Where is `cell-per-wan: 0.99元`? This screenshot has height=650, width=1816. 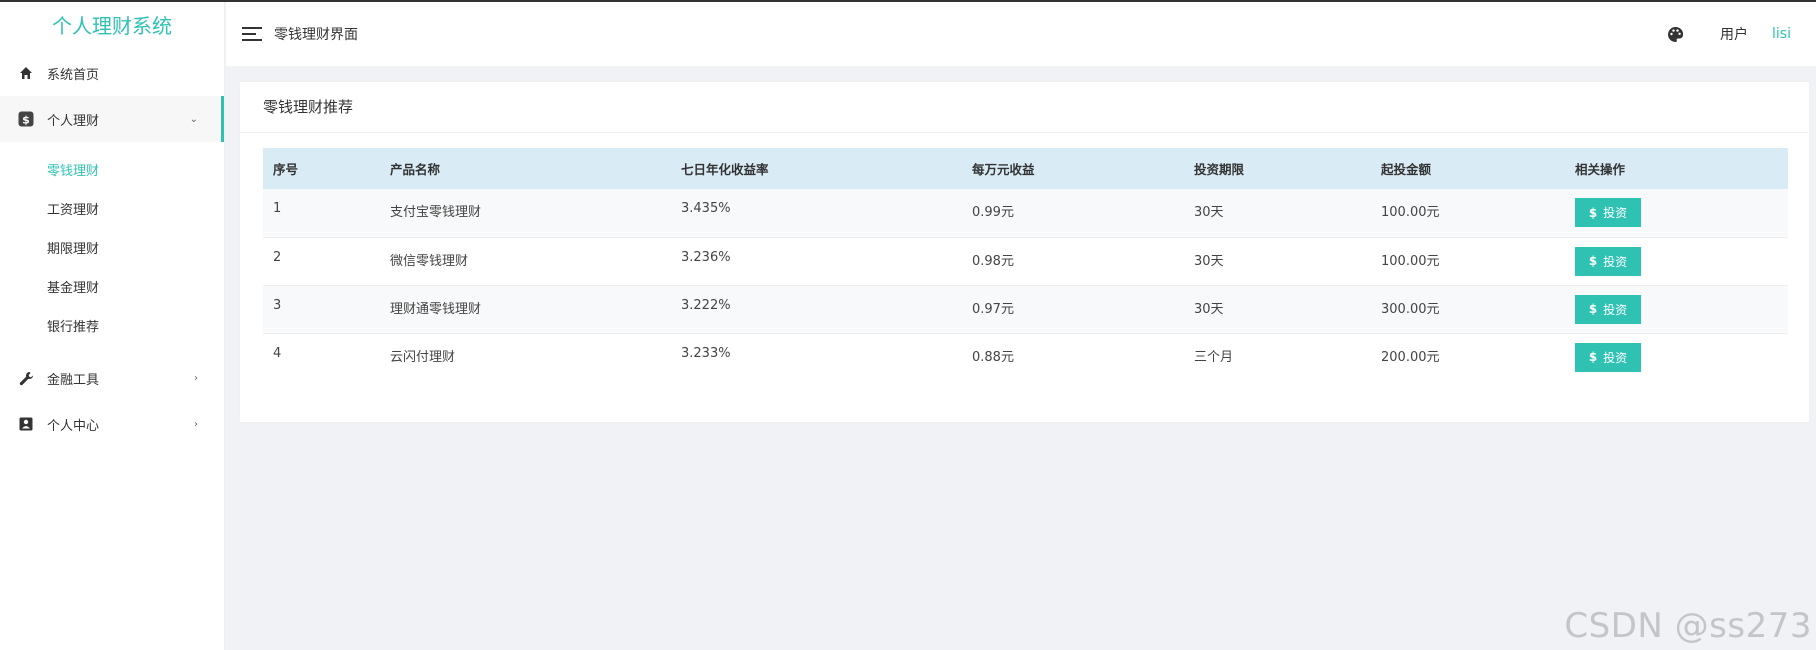 cell-per-wan: 0.99元 is located at coordinates (993, 212).